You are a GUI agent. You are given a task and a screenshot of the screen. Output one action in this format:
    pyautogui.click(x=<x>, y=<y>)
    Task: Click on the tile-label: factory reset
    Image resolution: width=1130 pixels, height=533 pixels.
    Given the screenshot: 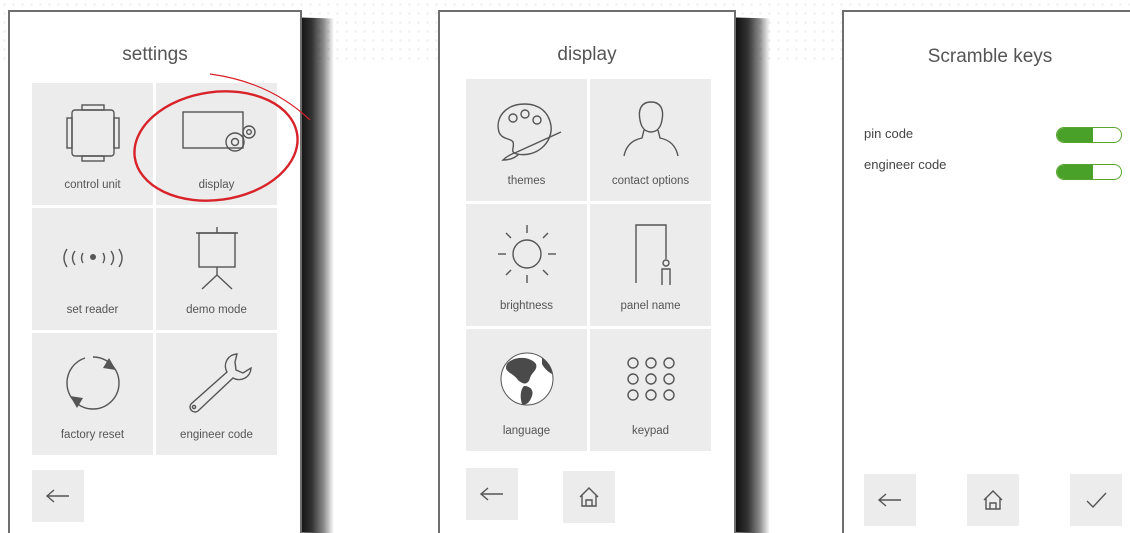 What is the action you would take?
    pyautogui.click(x=92, y=435)
    